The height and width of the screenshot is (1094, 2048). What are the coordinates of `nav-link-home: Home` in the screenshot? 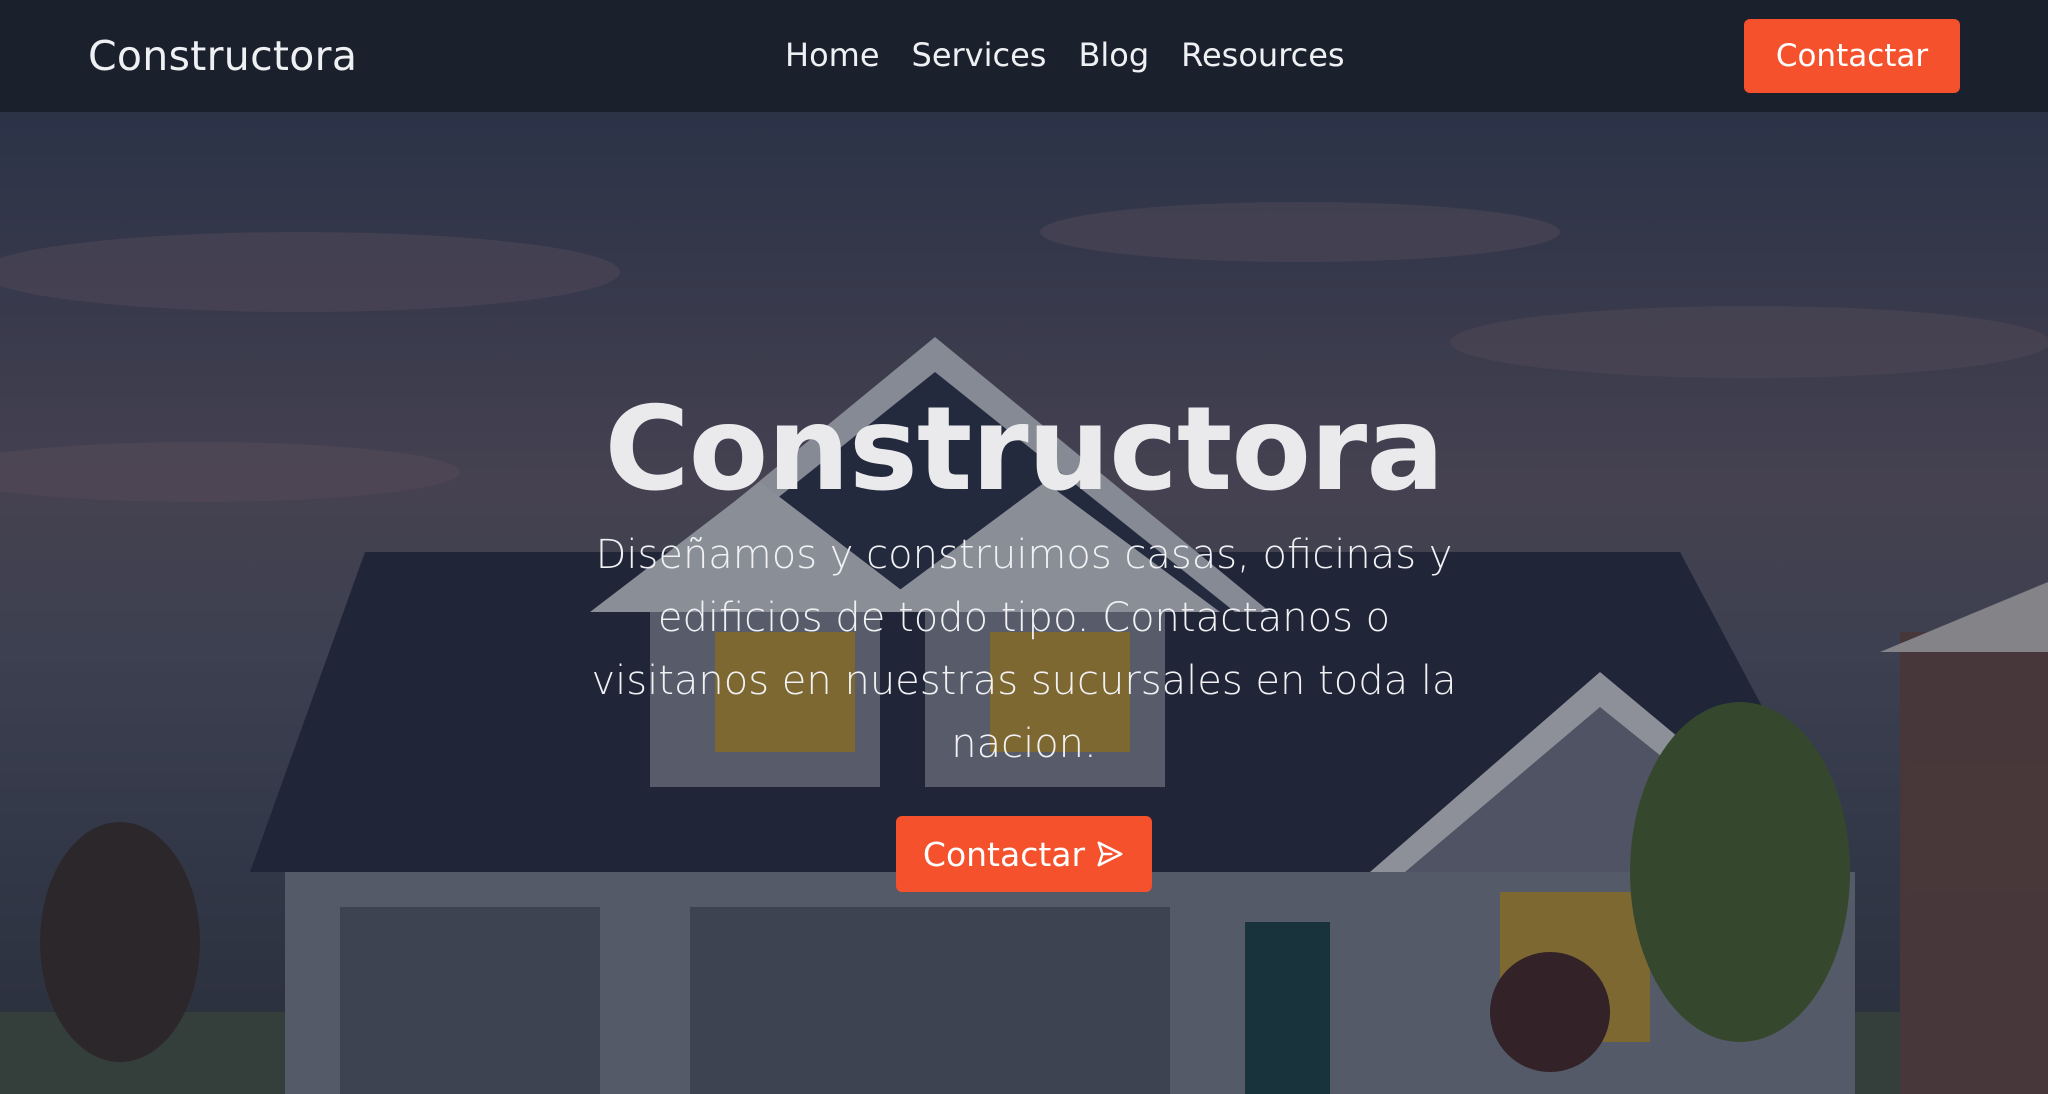 It's located at (832, 55).